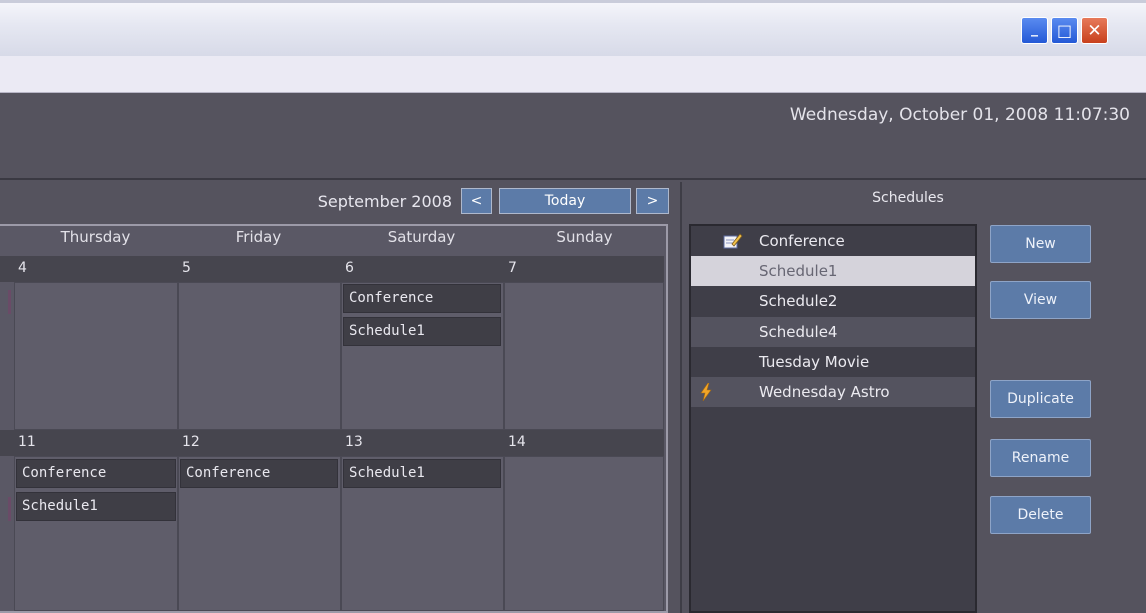 Image resolution: width=1146 pixels, height=613 pixels. What do you see at coordinates (476, 201) in the screenshot?
I see `prev-month-button: <` at bounding box center [476, 201].